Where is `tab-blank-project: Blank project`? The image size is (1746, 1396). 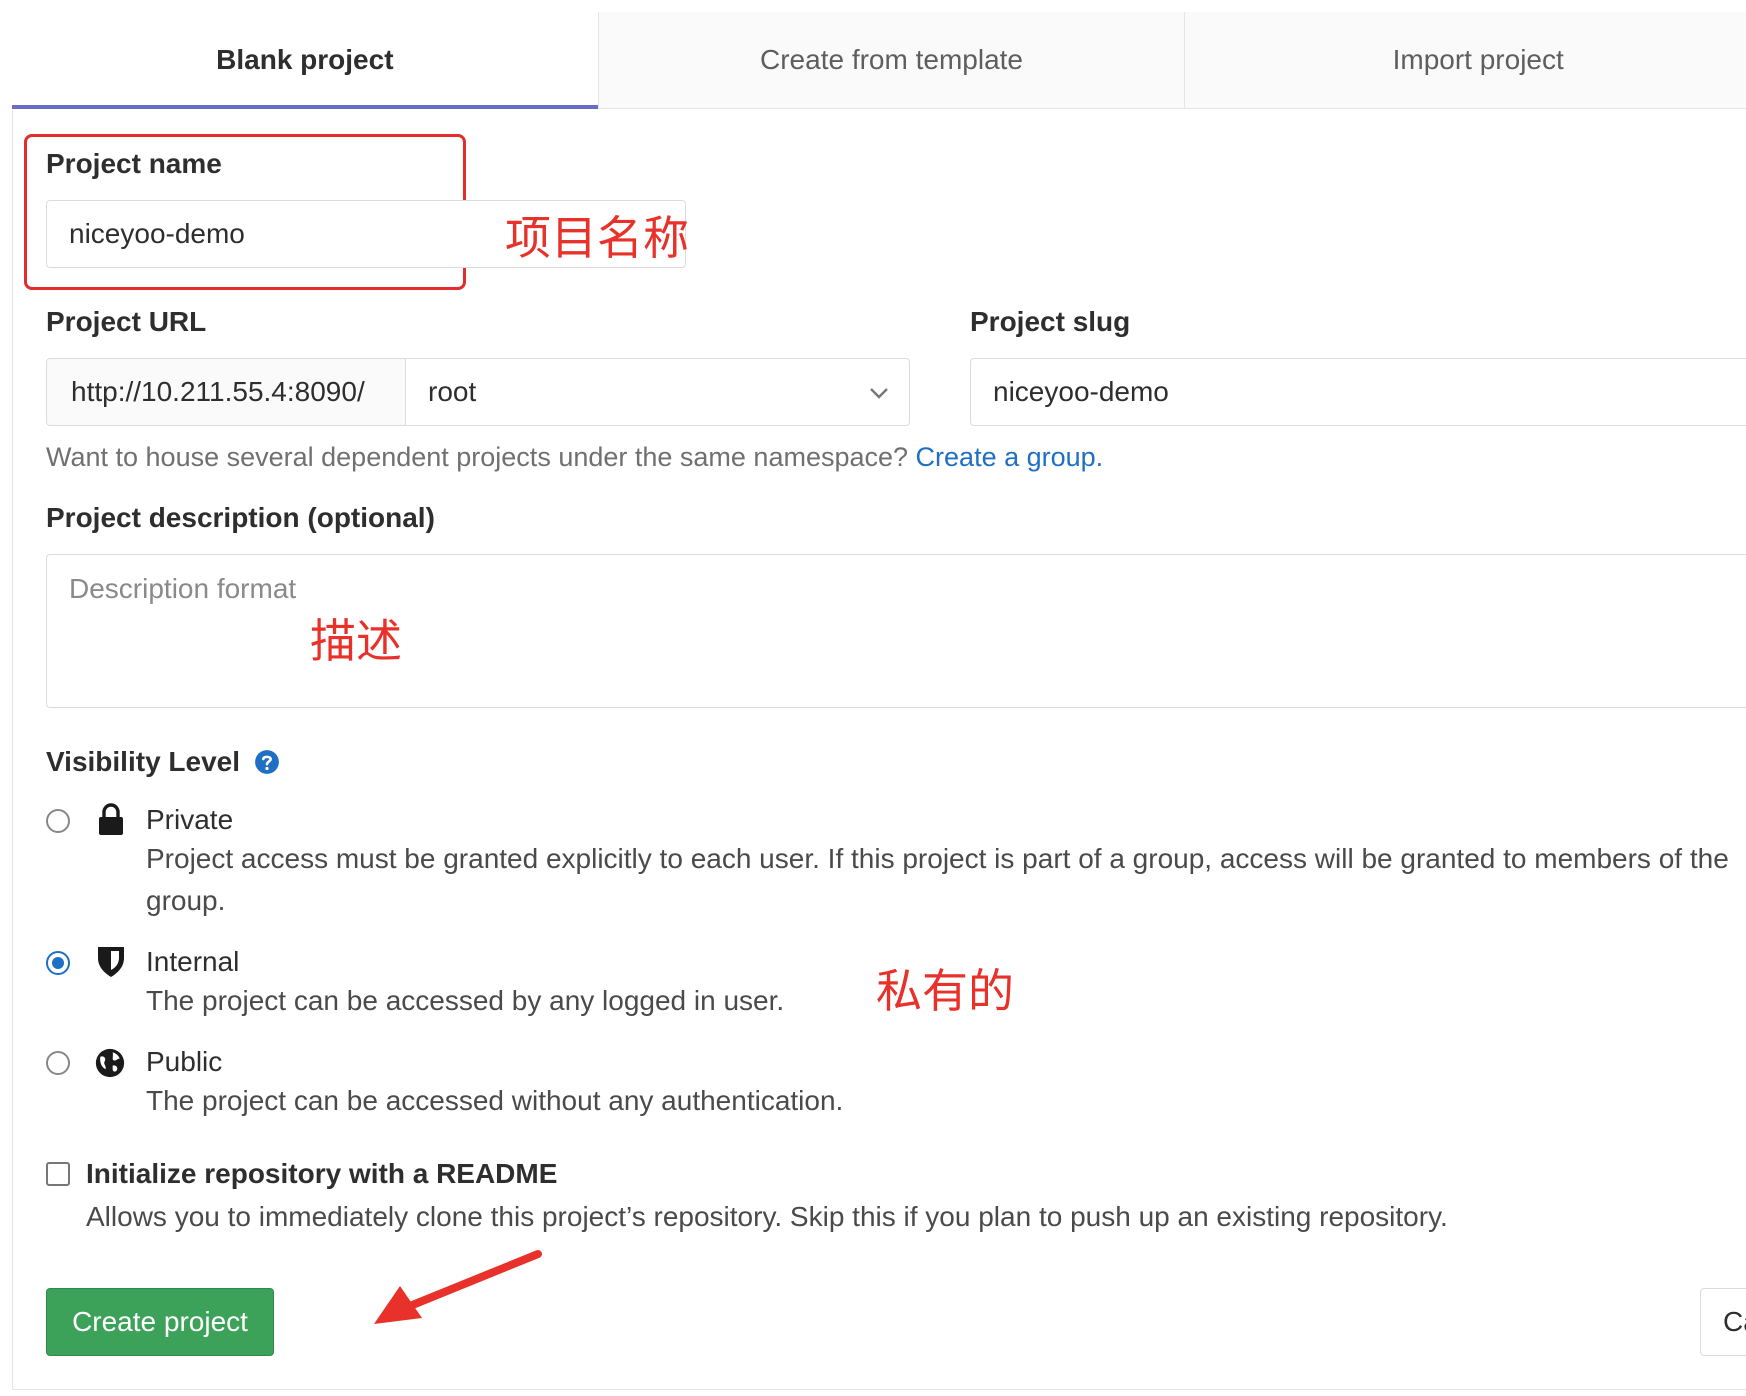
tab-blank-project: Blank project is located at coordinates (305, 60).